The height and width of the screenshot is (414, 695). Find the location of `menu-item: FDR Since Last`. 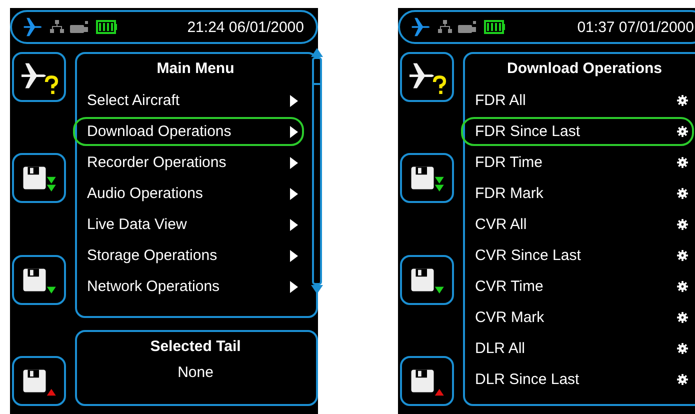

menu-item: FDR Since Last is located at coordinates (577, 131).